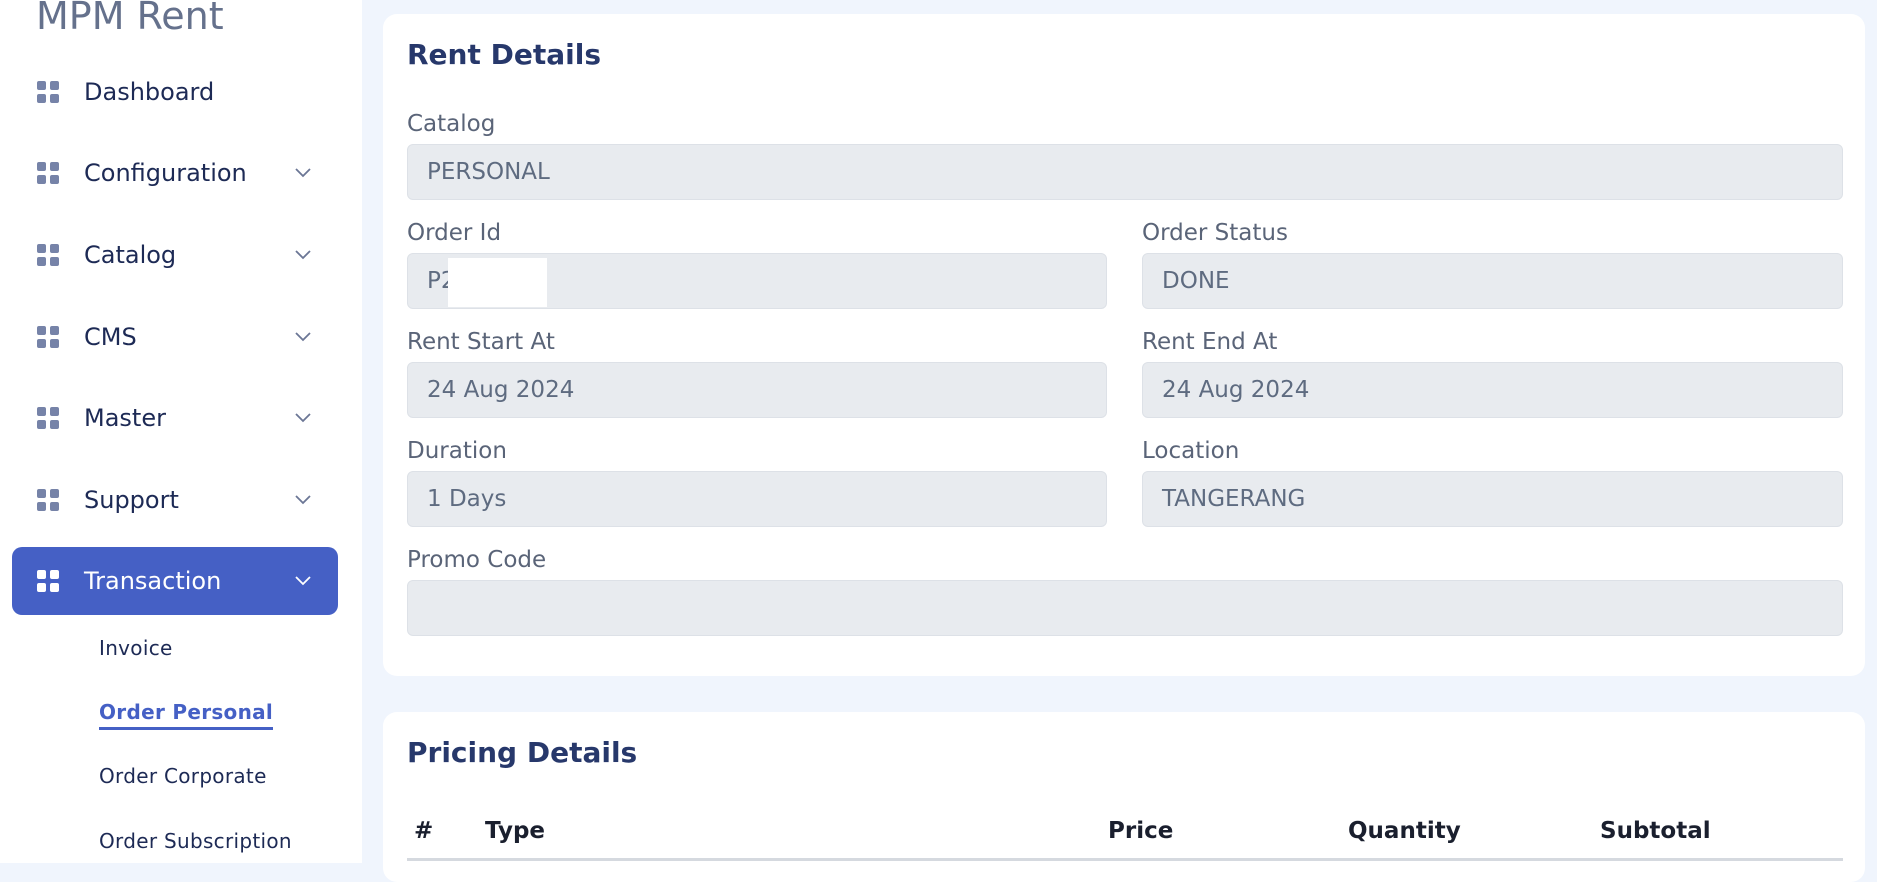 The width and height of the screenshot is (1877, 882). I want to click on catalog-label: Catalog, so click(451, 124).